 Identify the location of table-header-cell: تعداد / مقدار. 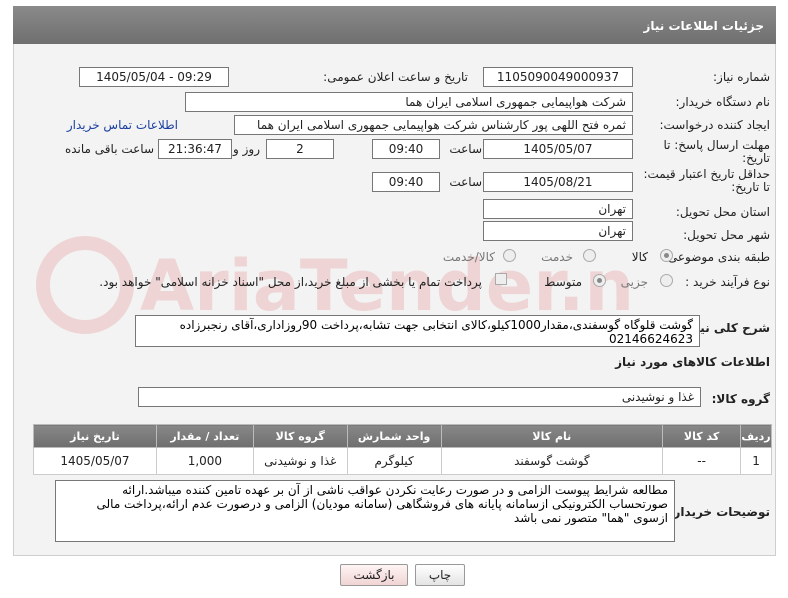
(204, 436).